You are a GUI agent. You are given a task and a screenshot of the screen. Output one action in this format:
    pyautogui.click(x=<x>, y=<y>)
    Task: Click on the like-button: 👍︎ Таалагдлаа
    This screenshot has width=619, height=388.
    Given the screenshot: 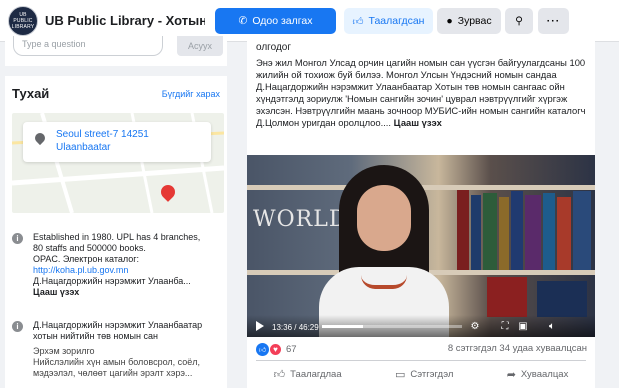 What is the action you would take?
    pyautogui.click(x=308, y=374)
    